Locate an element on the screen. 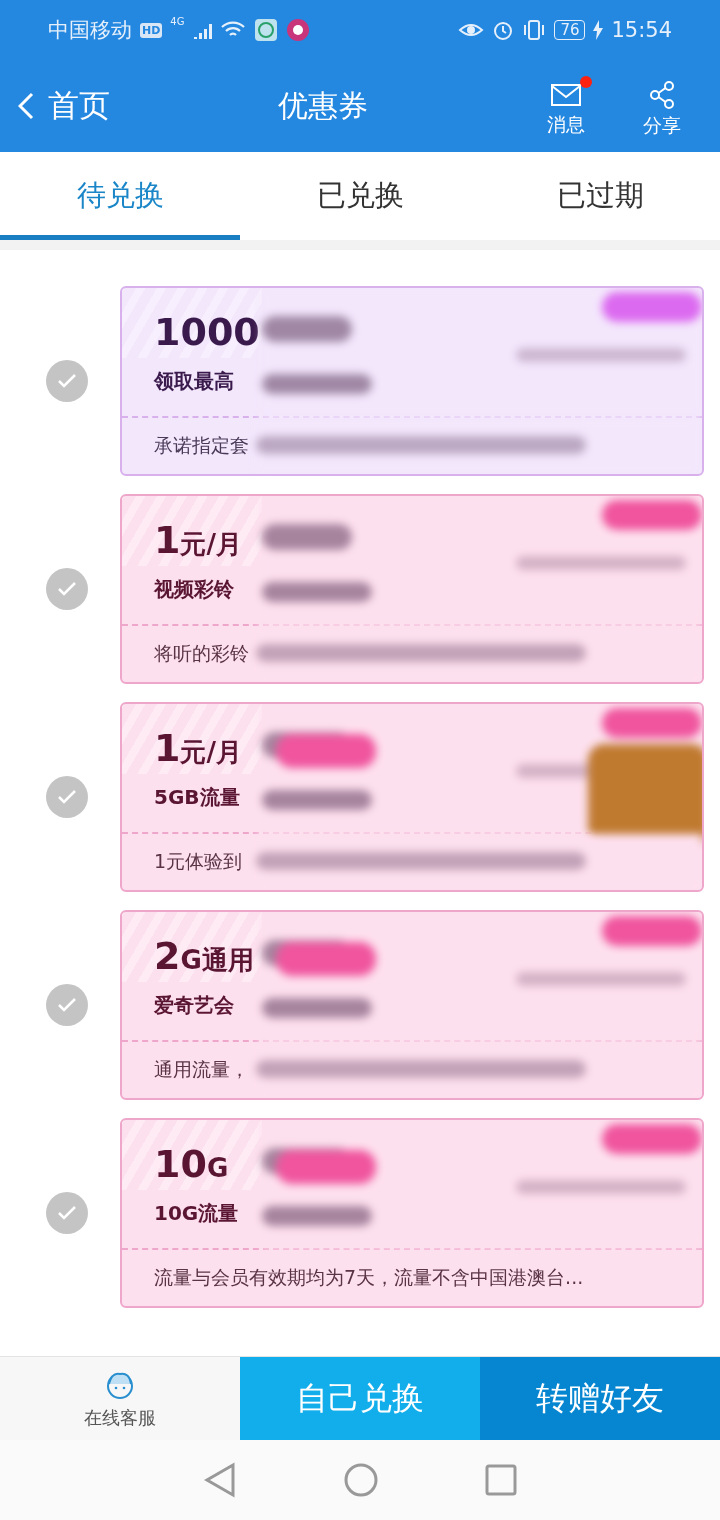 The width and height of the screenshot is (720, 1520). coupon-card: 1元/月 视频彩铃 将听的彩铃 is located at coordinates (412, 589).